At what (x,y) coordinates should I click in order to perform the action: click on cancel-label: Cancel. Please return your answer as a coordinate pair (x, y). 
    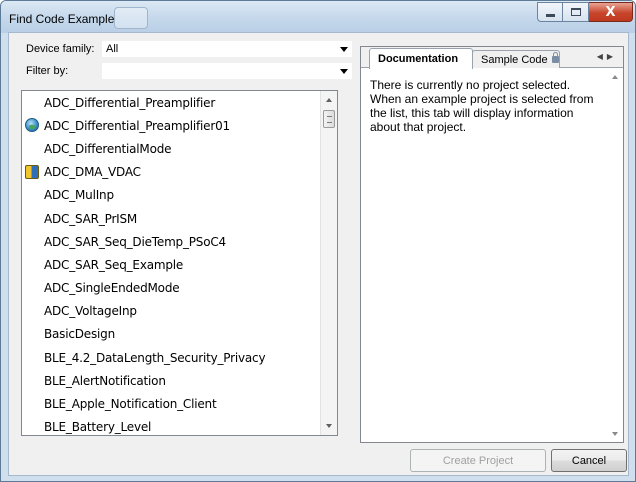
    Looking at the image, I should click on (589, 460).